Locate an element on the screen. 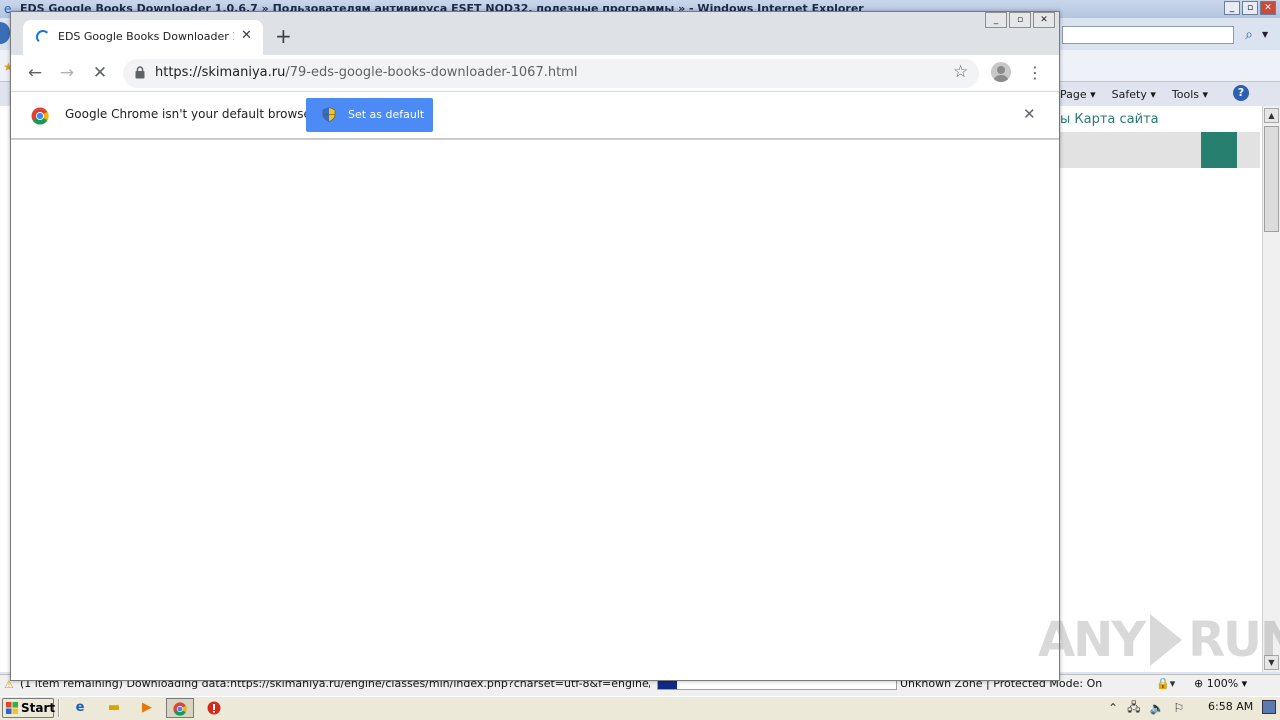  ie-progress-bar is located at coordinates (777, 685).